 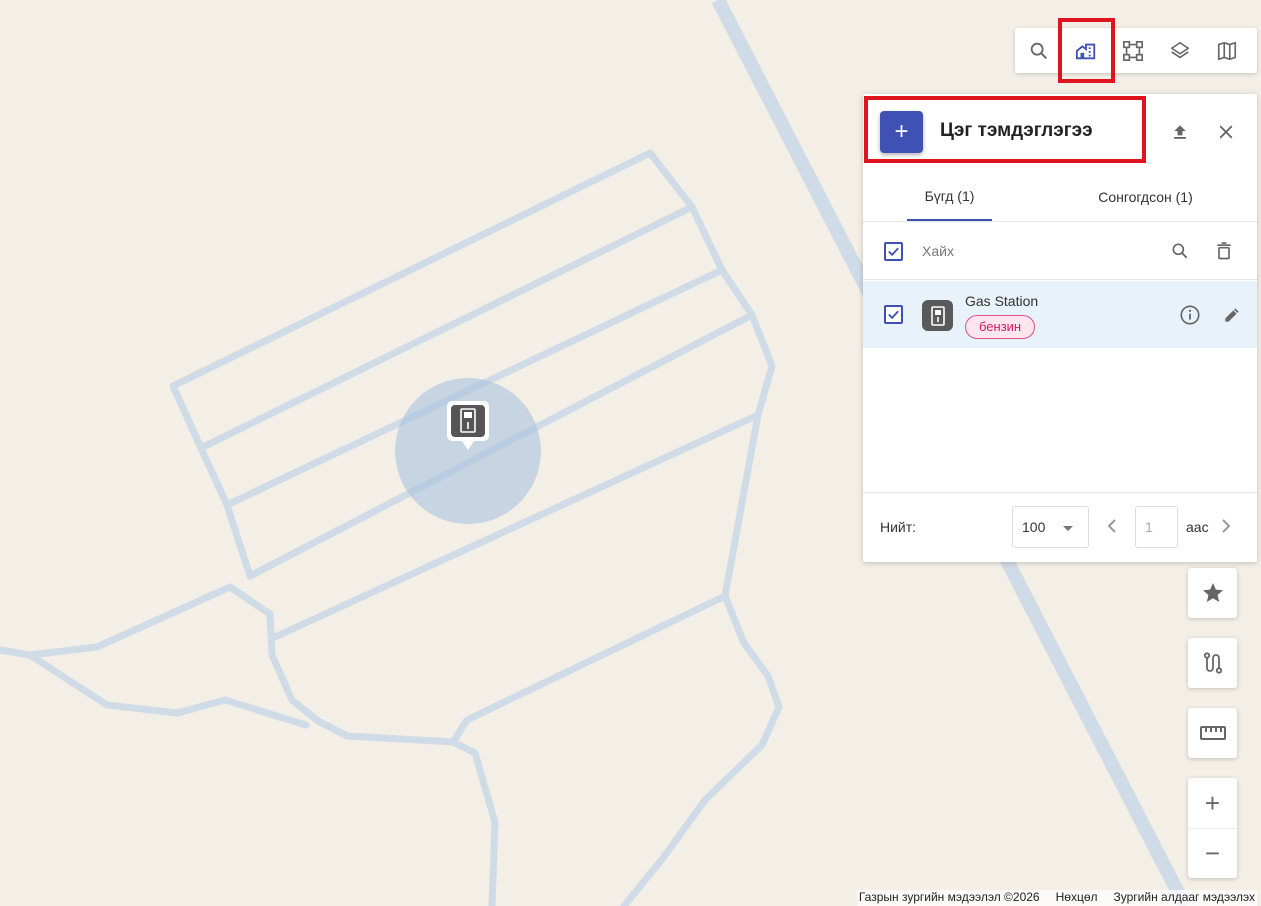 I want to click on polygon-icon, so click(x=1132, y=50).